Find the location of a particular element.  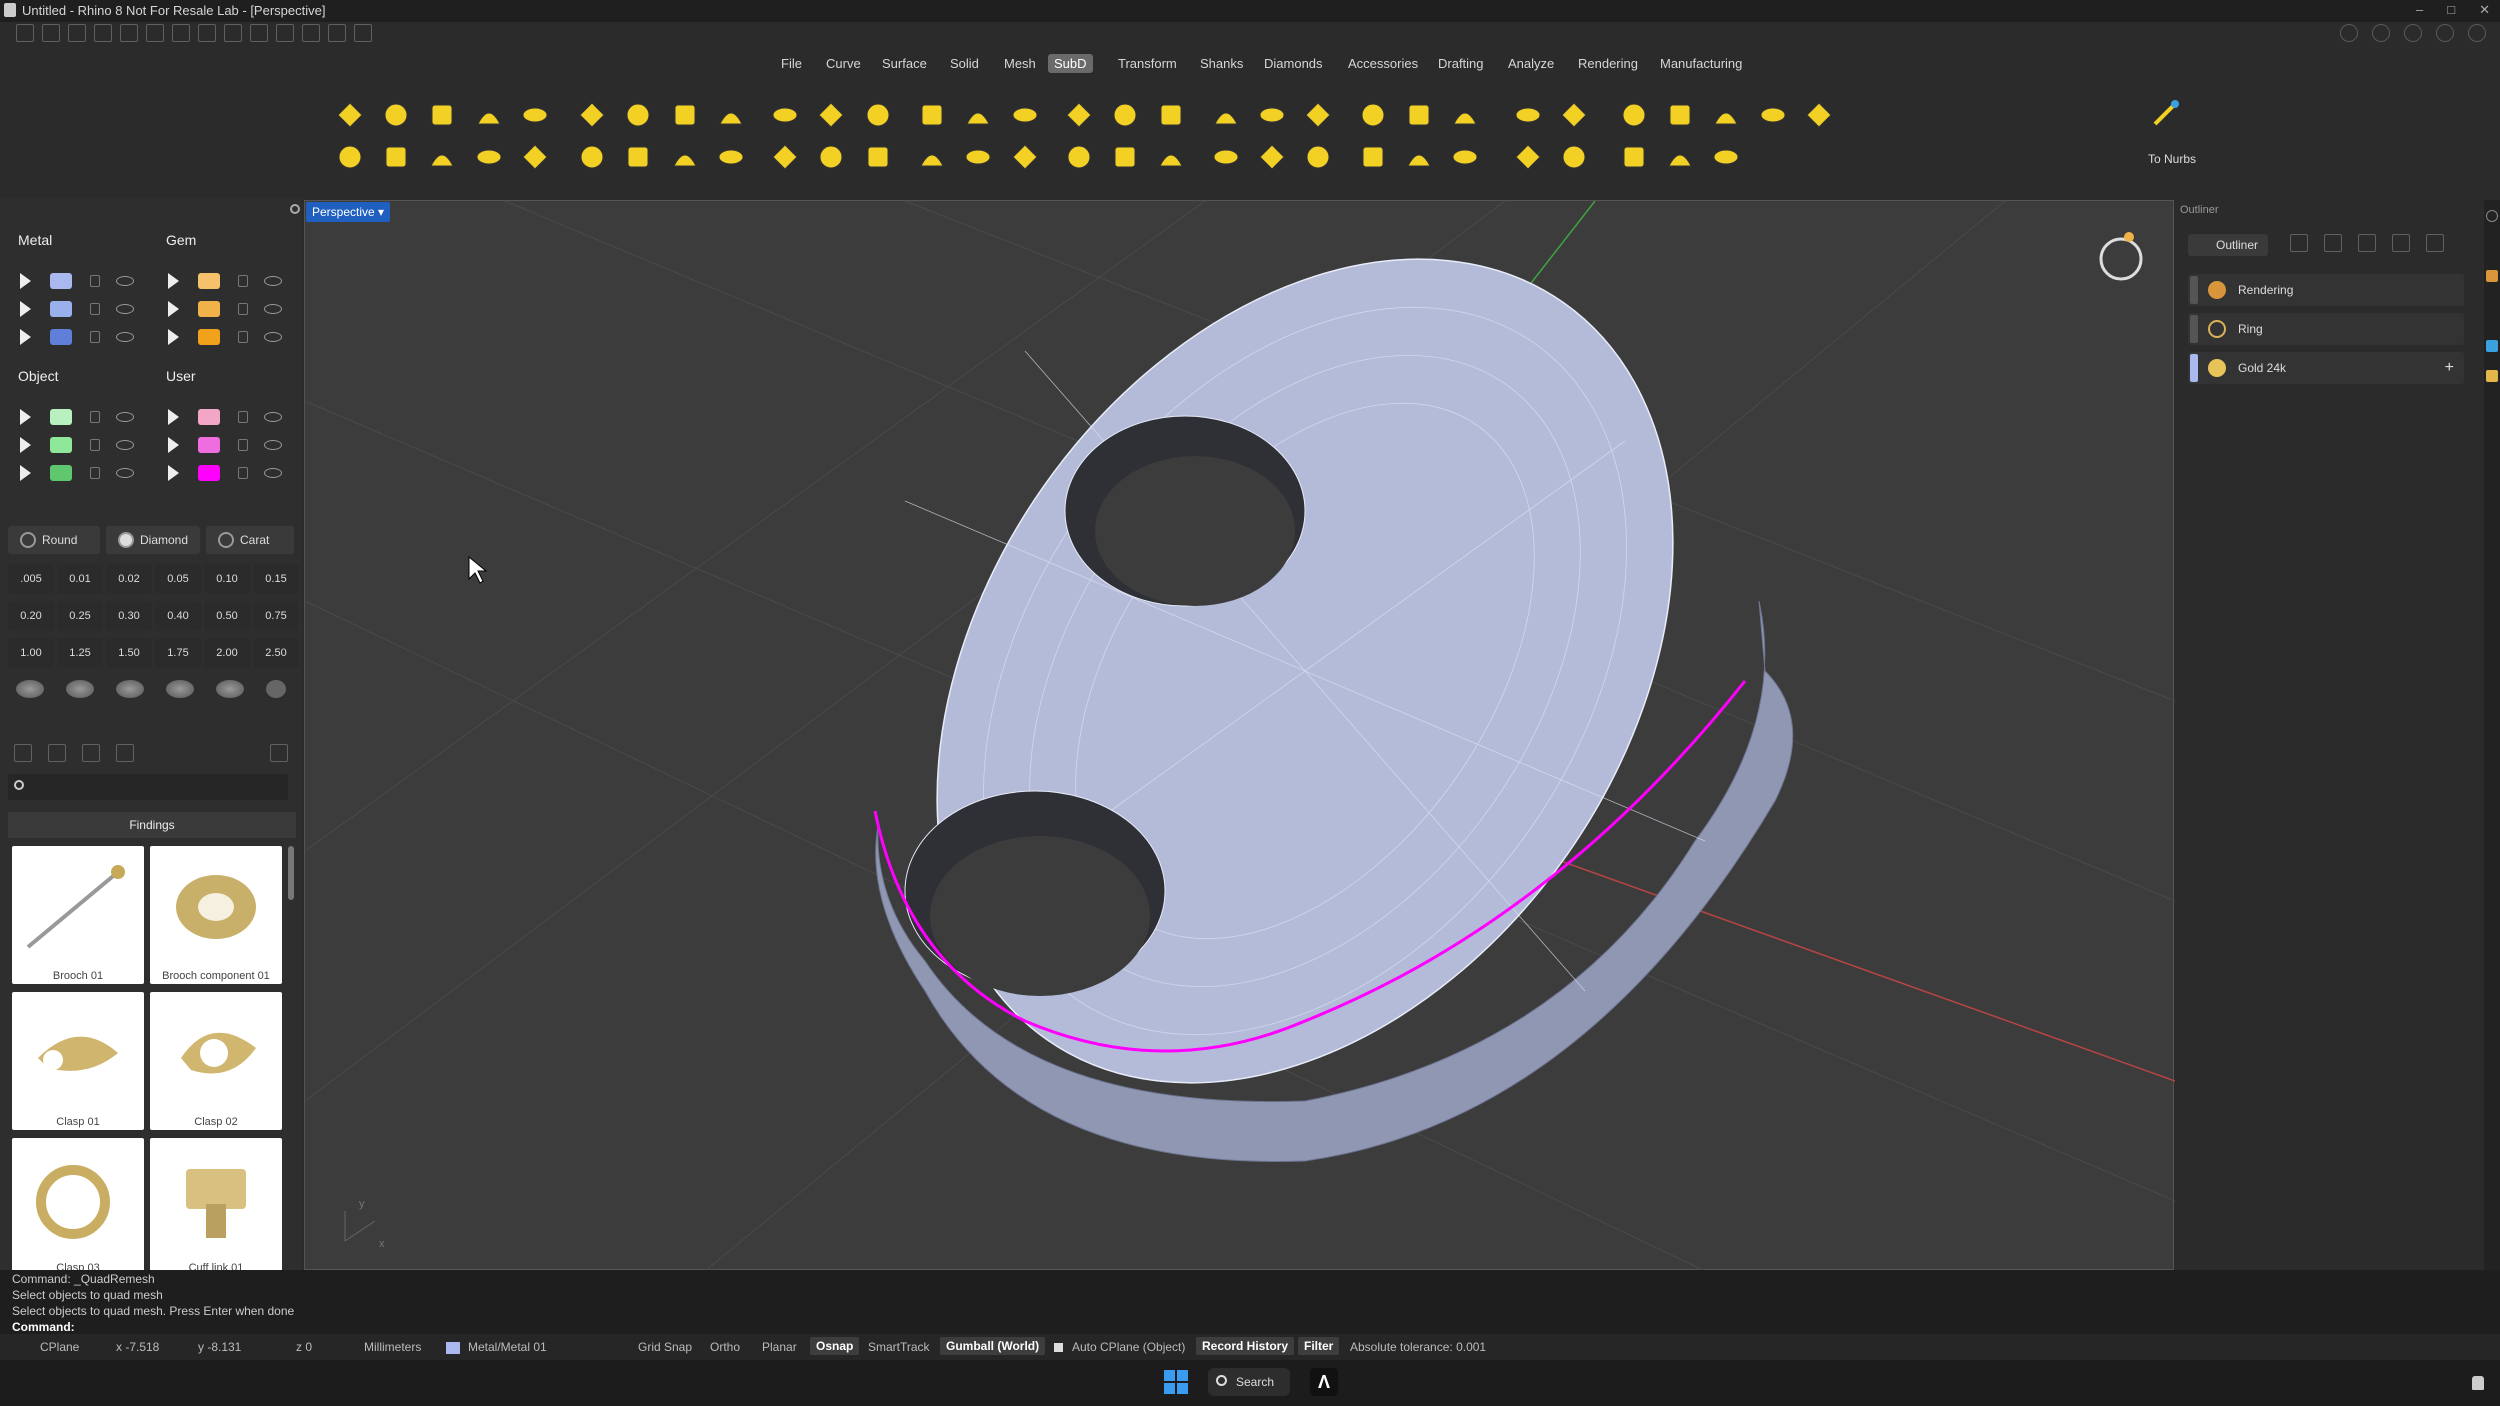

library-category-dropdown: Findings is located at coordinates (152, 825).